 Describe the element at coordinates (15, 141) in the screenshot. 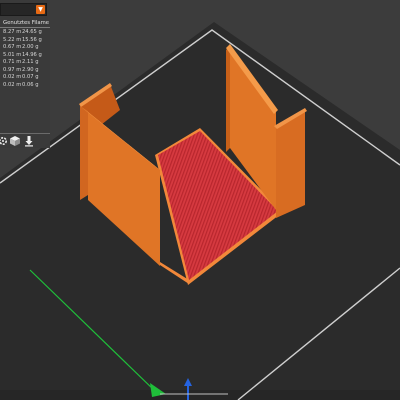

I see `view-cube-icon` at that location.